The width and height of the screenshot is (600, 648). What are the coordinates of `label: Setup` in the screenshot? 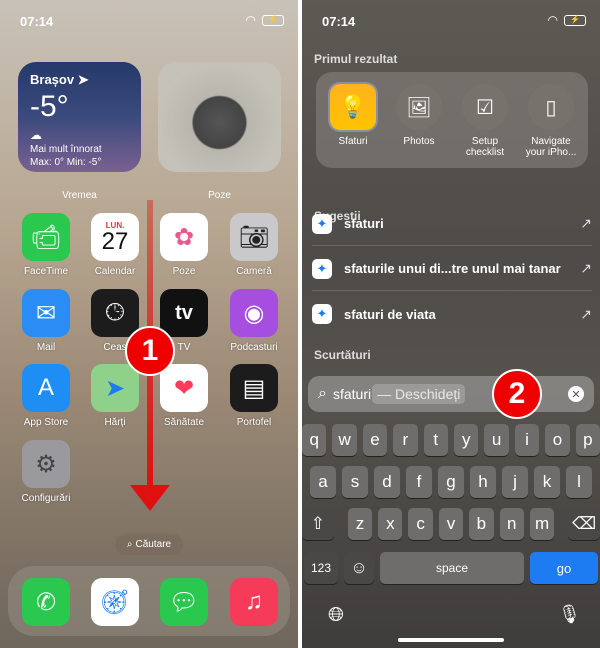 It's located at (485, 141).